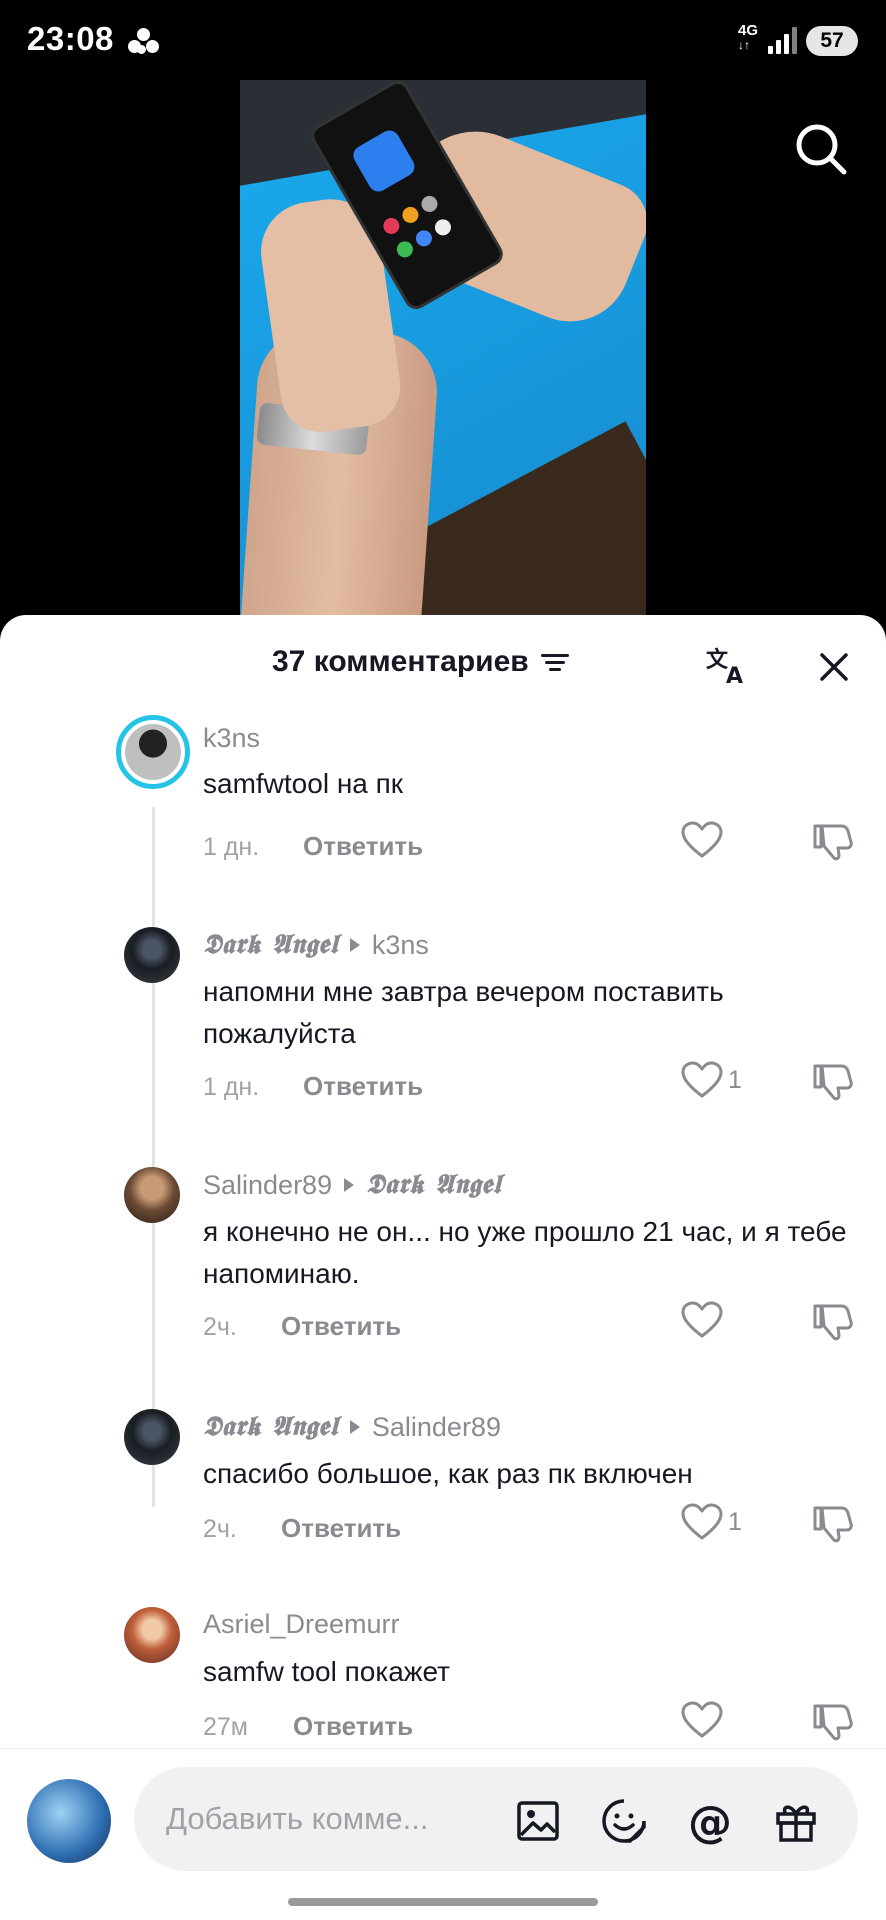 The height and width of the screenshot is (1920, 886). I want to click on status-time: 23:08, so click(70, 38).